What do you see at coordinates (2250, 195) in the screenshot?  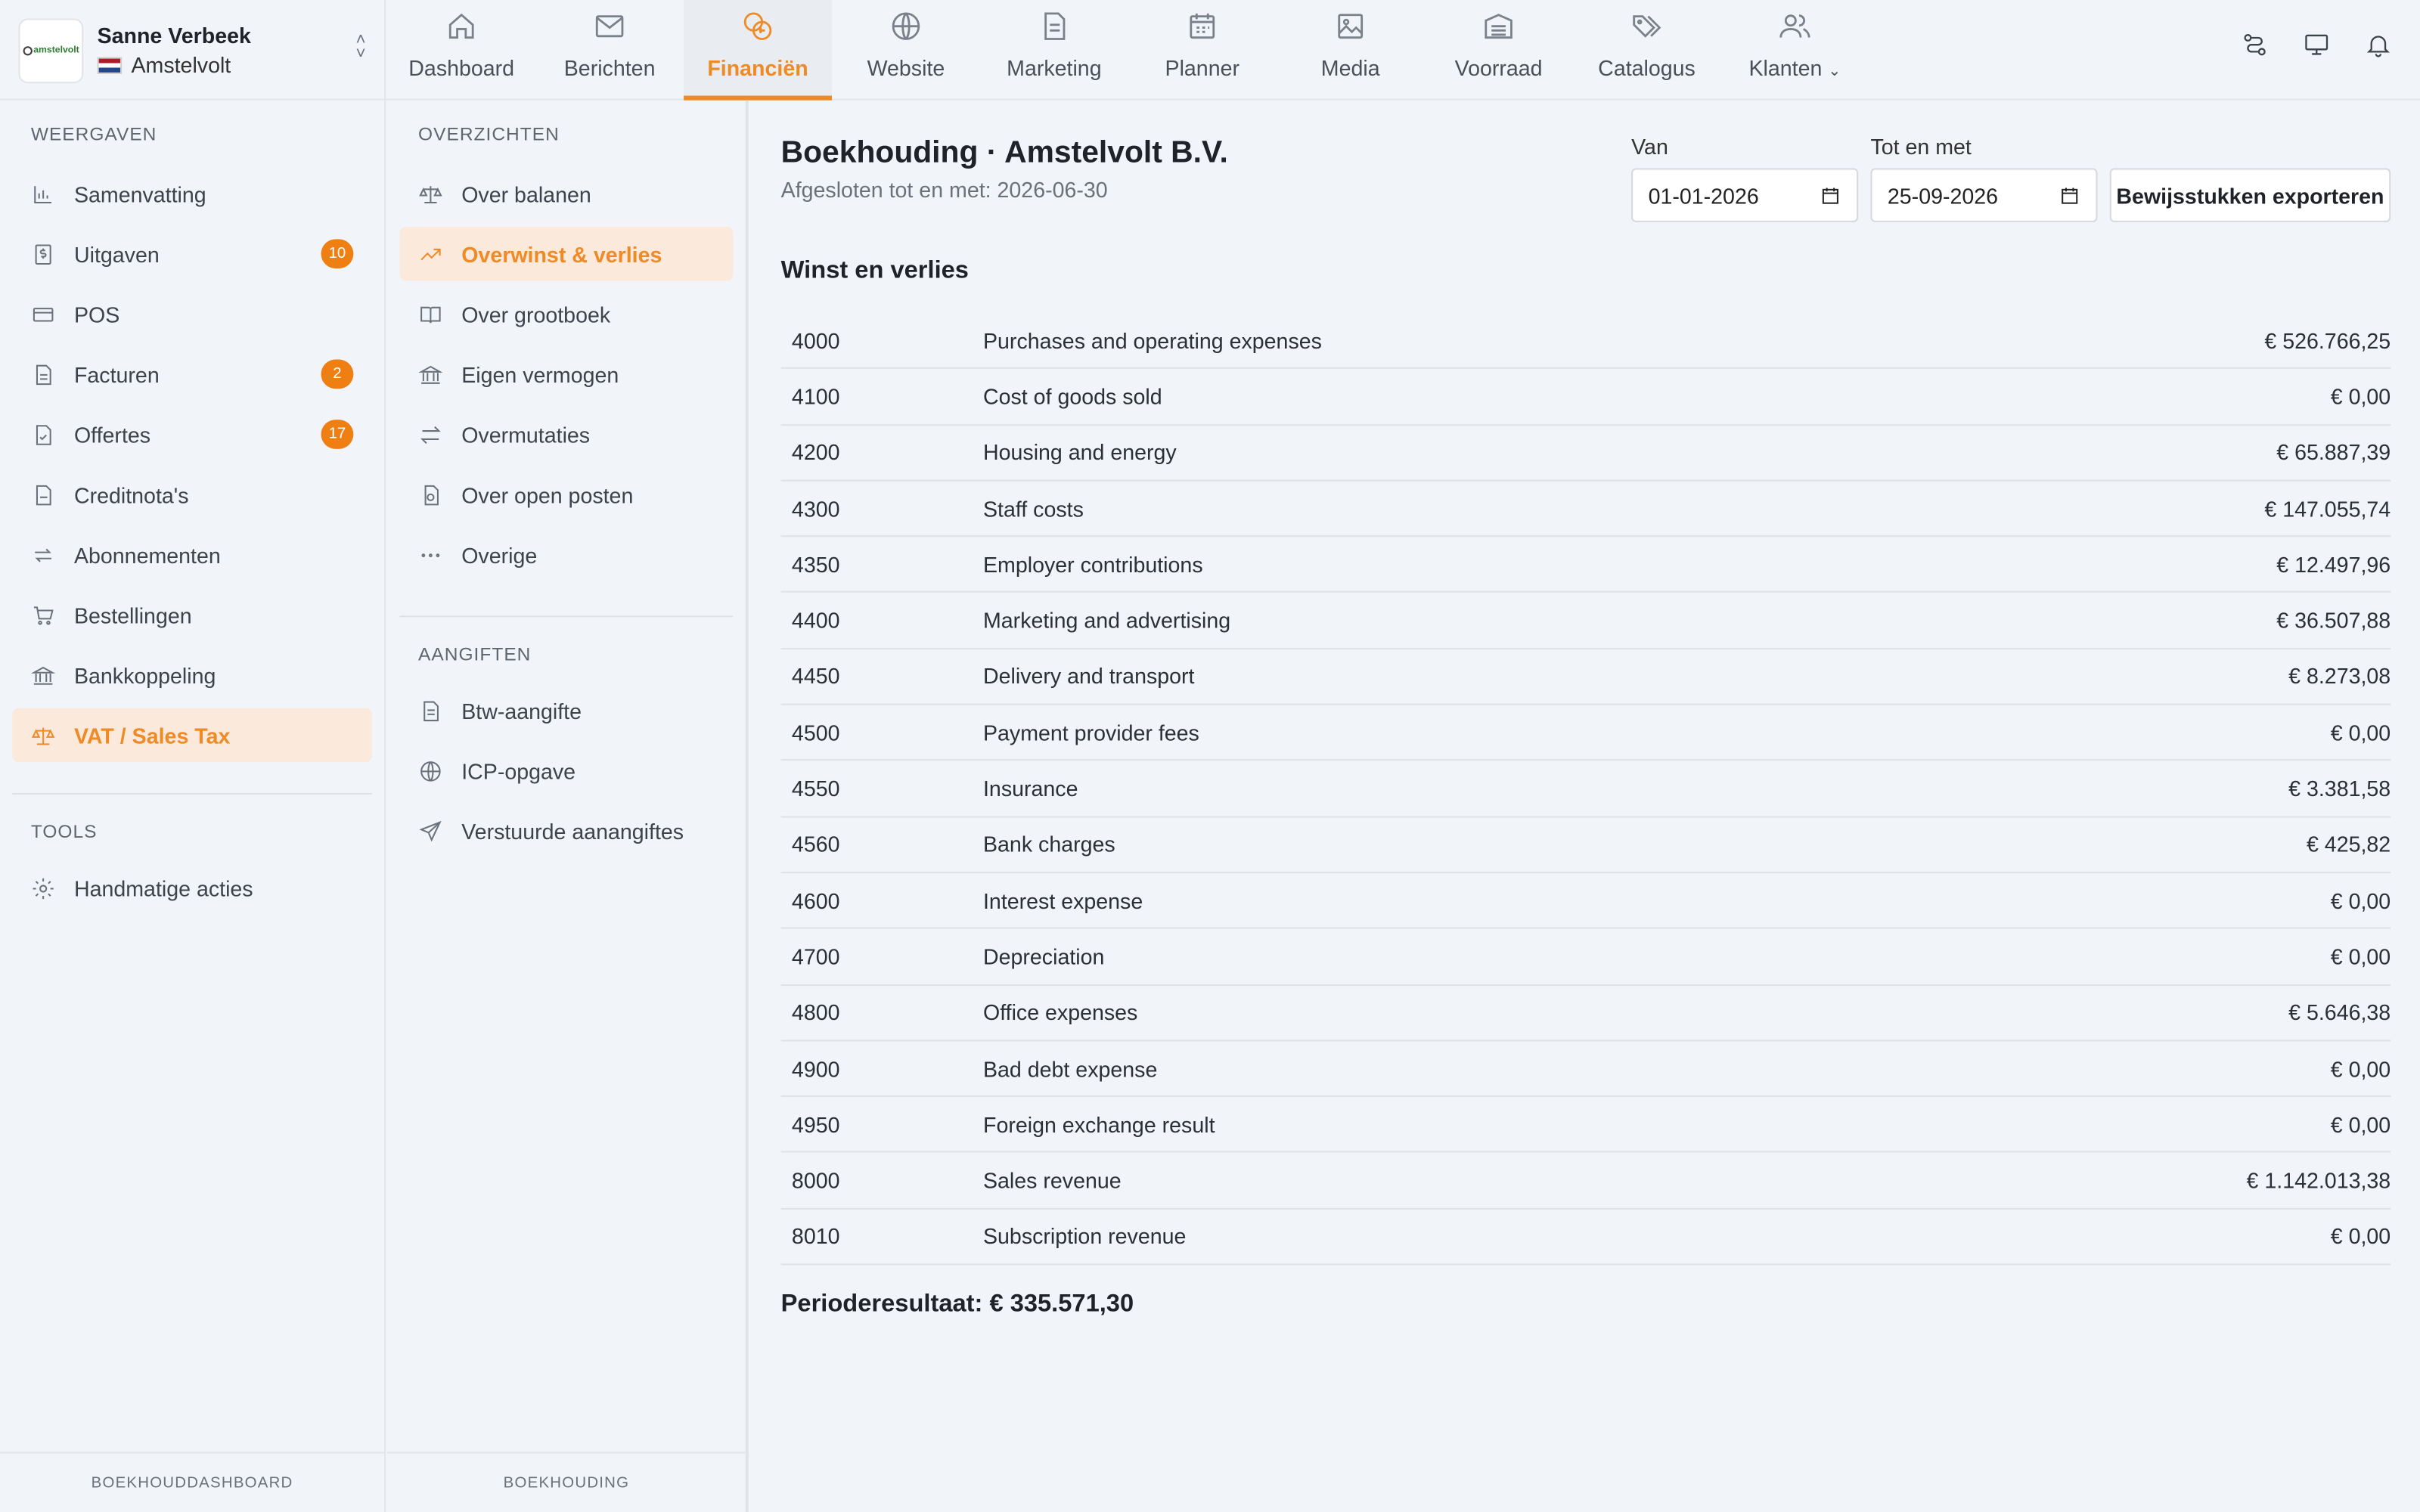 I see `export-receipts-button: Bewijsstukken exporteren` at bounding box center [2250, 195].